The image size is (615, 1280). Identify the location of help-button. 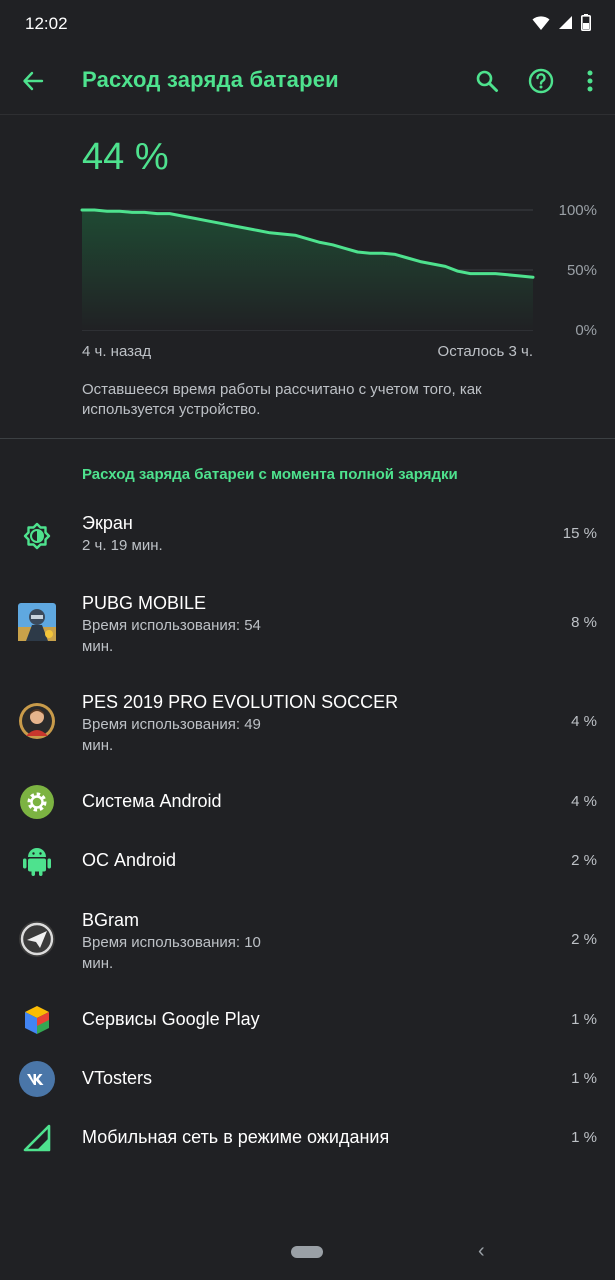
(541, 81).